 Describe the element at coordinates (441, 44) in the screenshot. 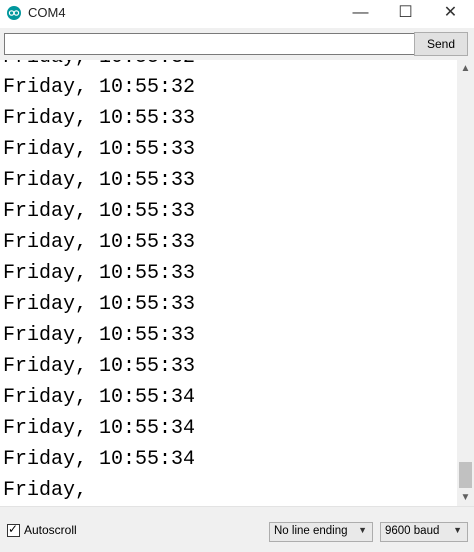

I see `send-button: Send` at that location.